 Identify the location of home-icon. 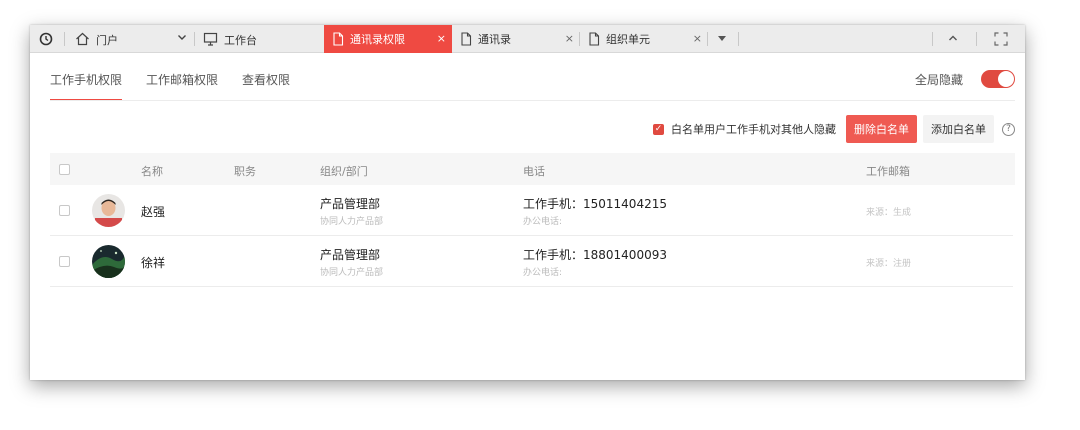
(82, 39).